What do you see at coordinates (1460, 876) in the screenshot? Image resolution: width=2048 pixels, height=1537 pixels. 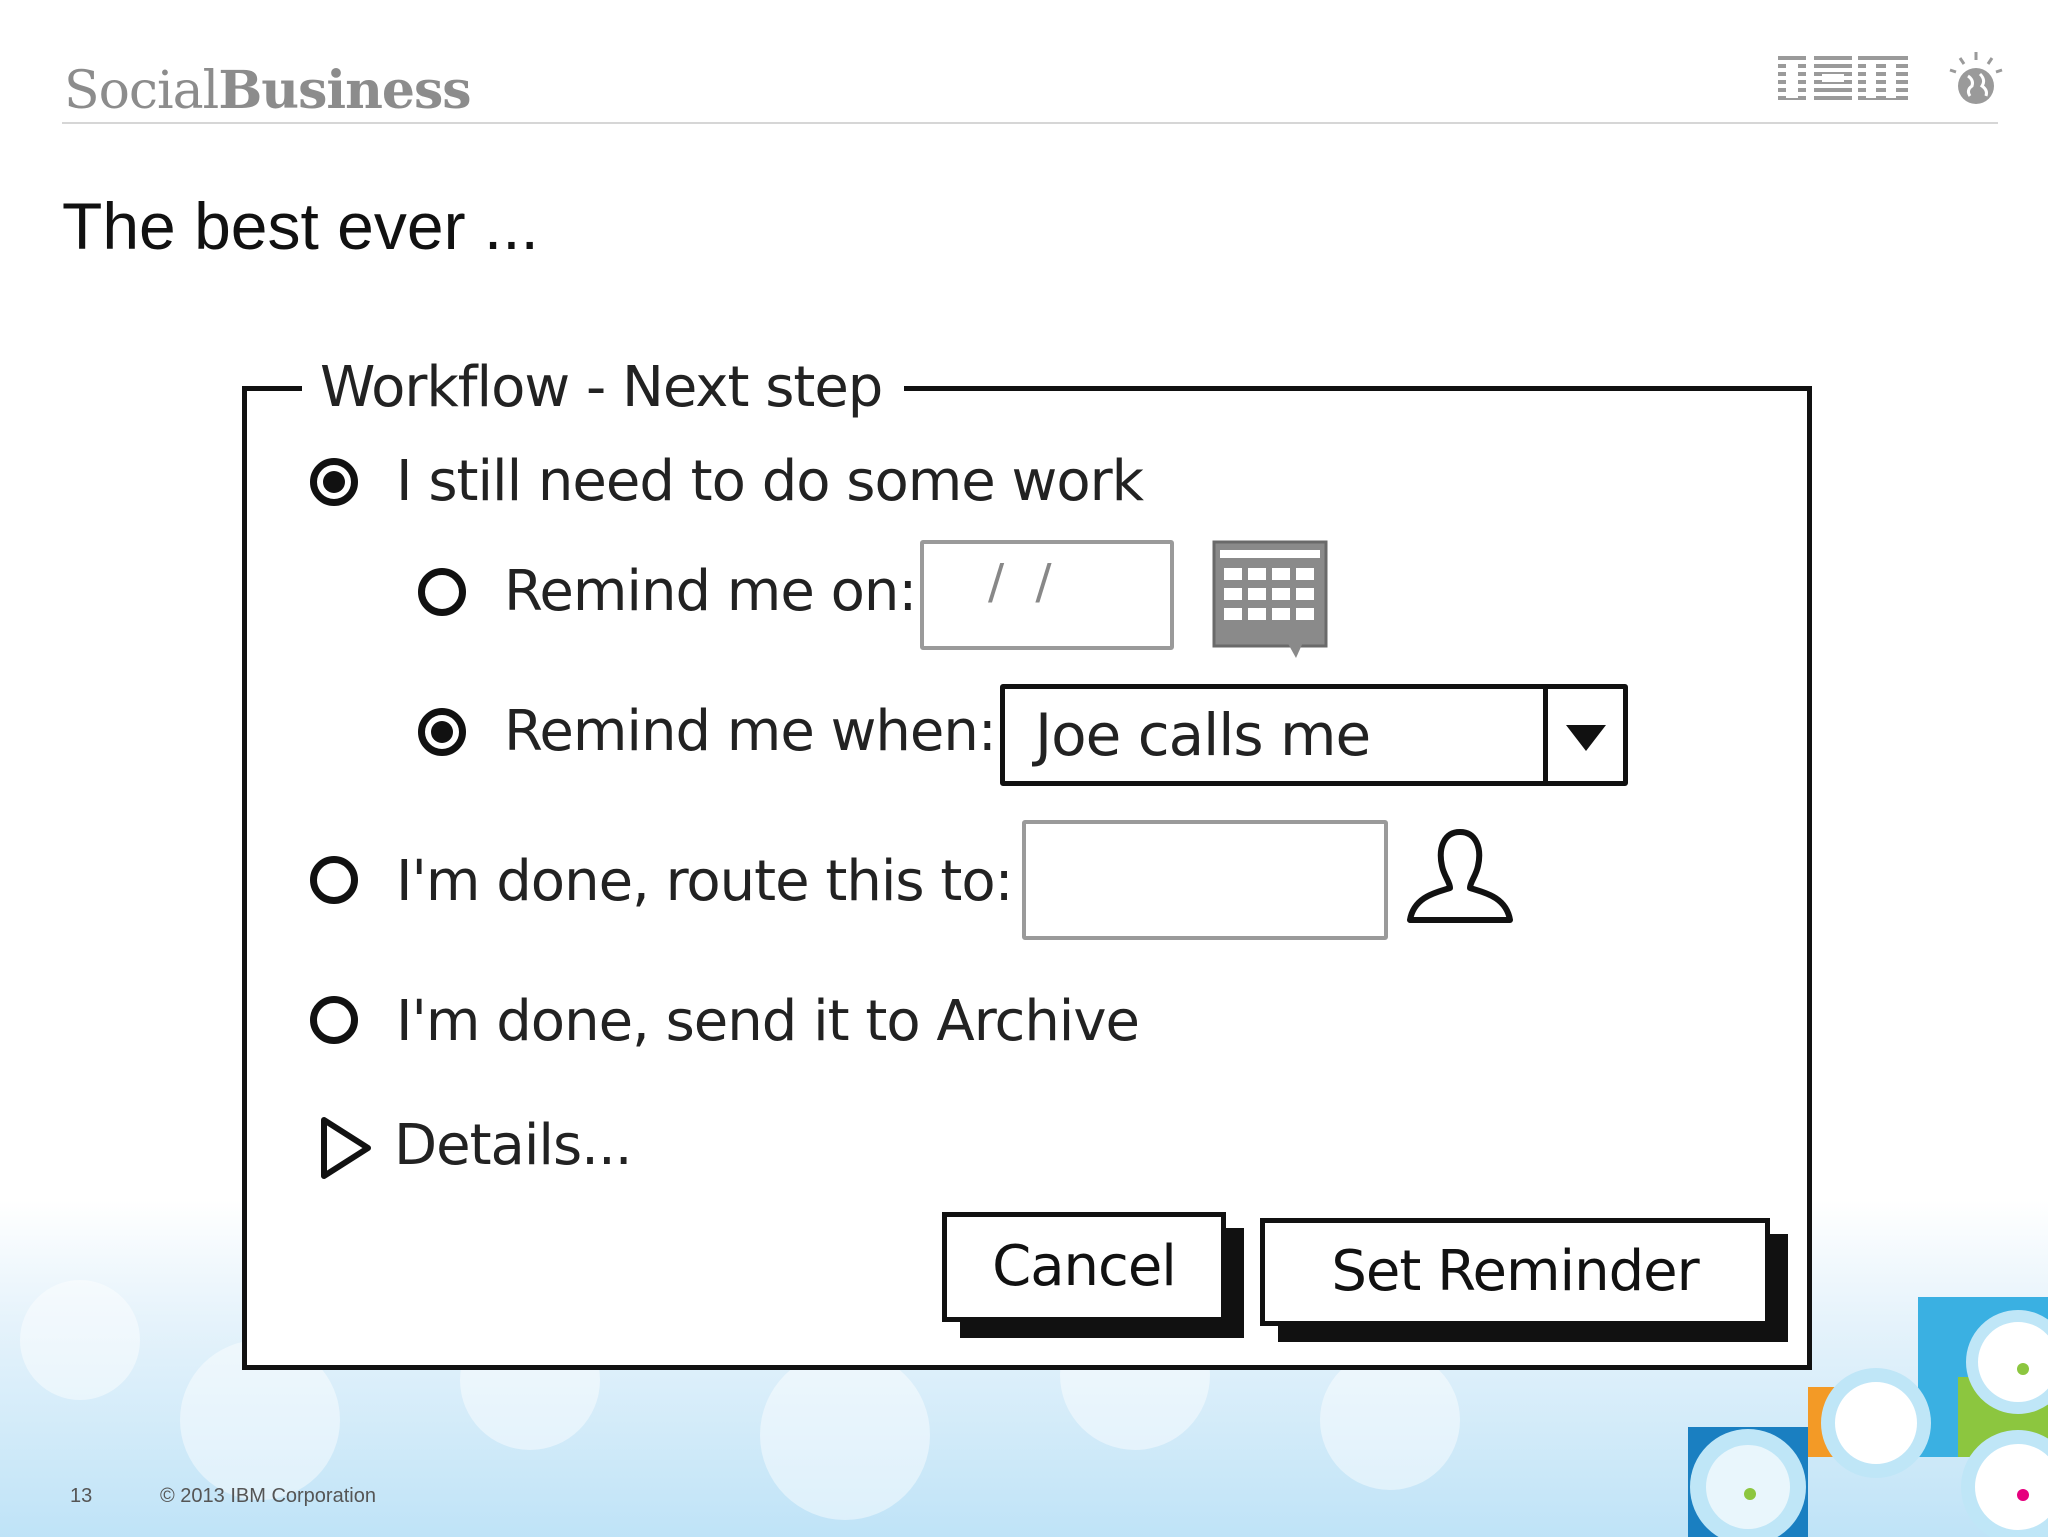 I see `person-picker-icon` at bounding box center [1460, 876].